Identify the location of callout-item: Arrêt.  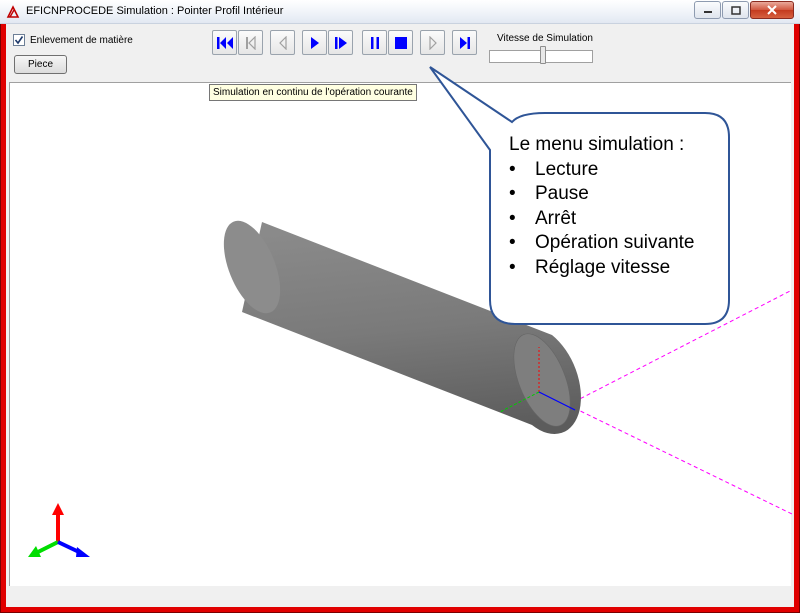
(602, 219).